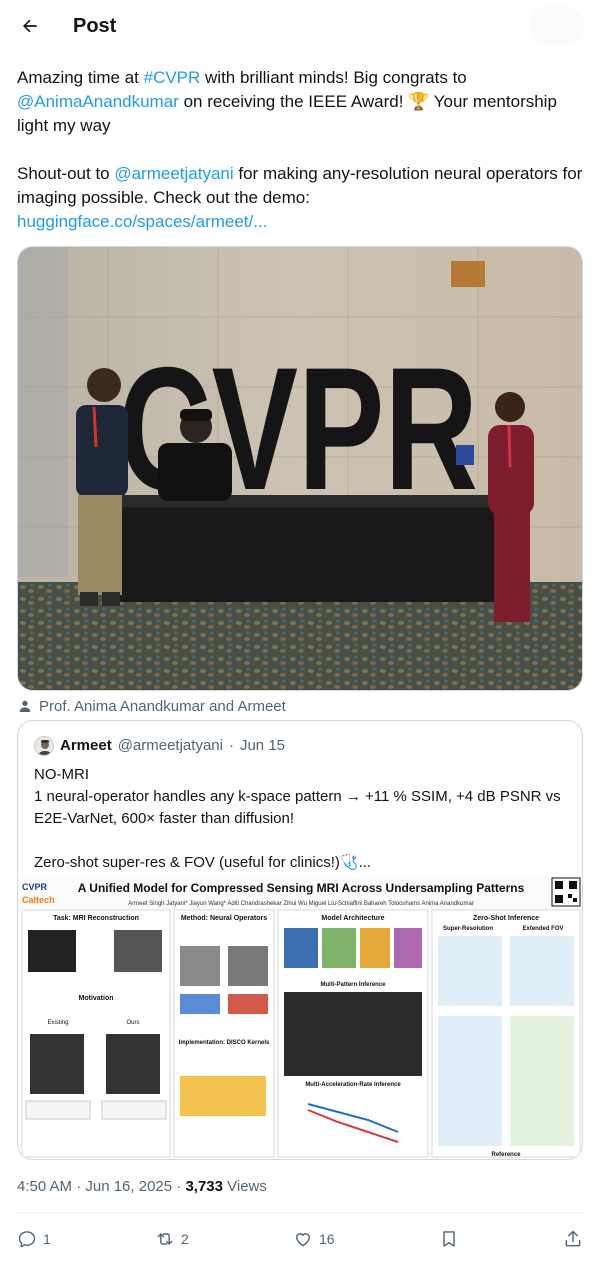  I want to click on arrow-left-icon, so click(30, 26).